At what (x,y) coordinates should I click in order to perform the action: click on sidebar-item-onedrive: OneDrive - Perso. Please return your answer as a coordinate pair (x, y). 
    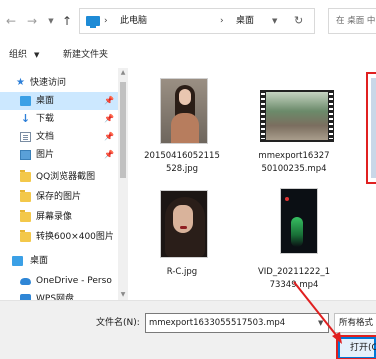
    Looking at the image, I should click on (59, 281).